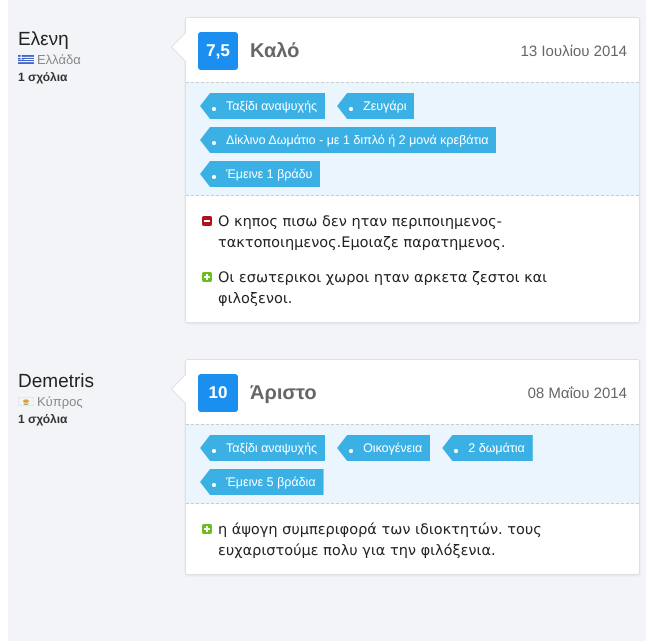 The image size is (646, 641). I want to click on minus-icon, so click(207, 221).